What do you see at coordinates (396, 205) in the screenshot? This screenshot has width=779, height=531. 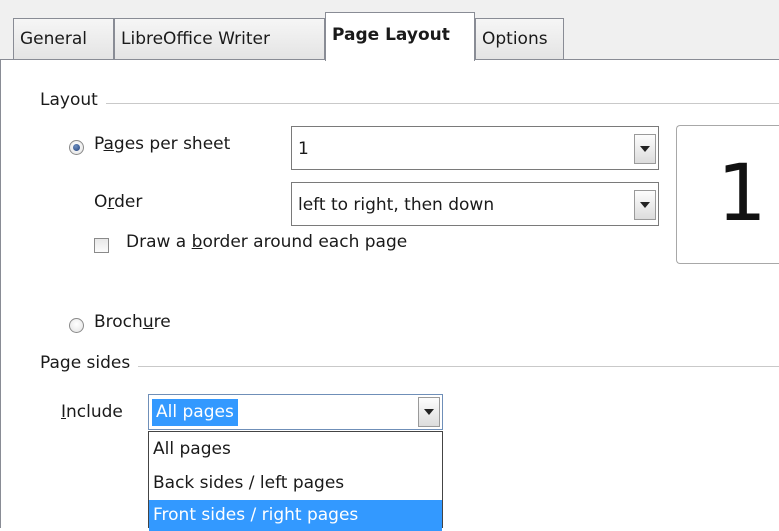 I see `order-value: left to right, then down` at bounding box center [396, 205].